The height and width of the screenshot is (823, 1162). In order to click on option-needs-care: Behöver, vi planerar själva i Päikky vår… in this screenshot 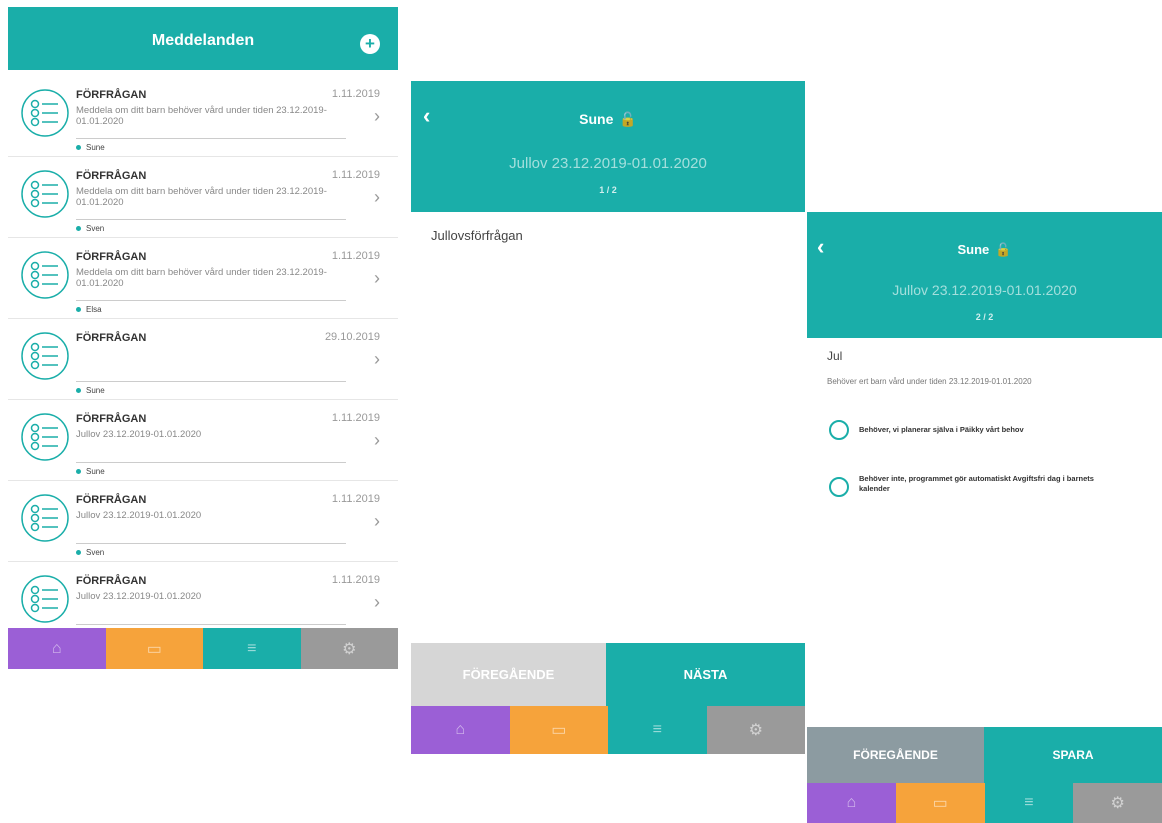, I will do `click(990, 432)`.